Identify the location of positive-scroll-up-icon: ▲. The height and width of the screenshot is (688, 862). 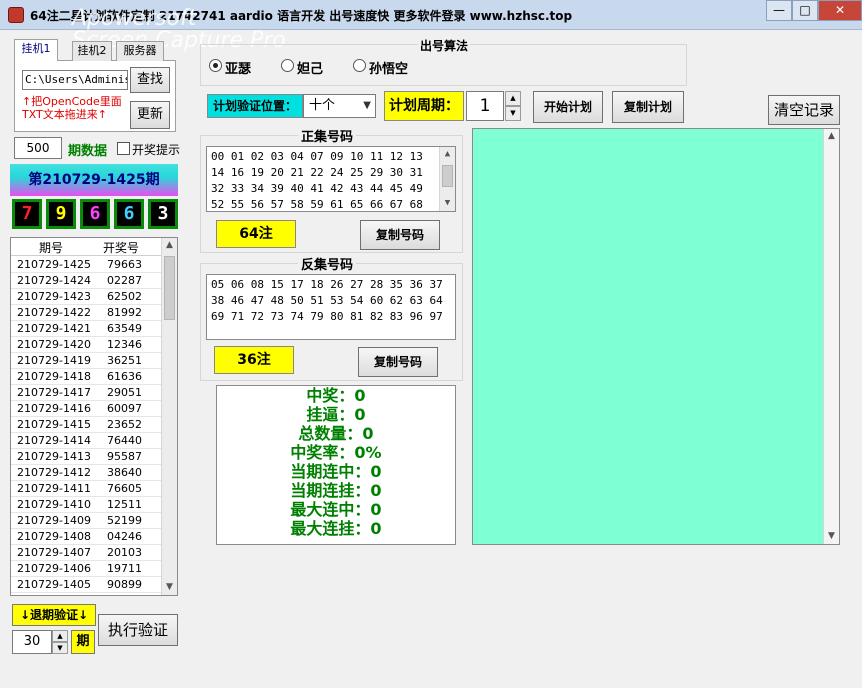
(447, 154).